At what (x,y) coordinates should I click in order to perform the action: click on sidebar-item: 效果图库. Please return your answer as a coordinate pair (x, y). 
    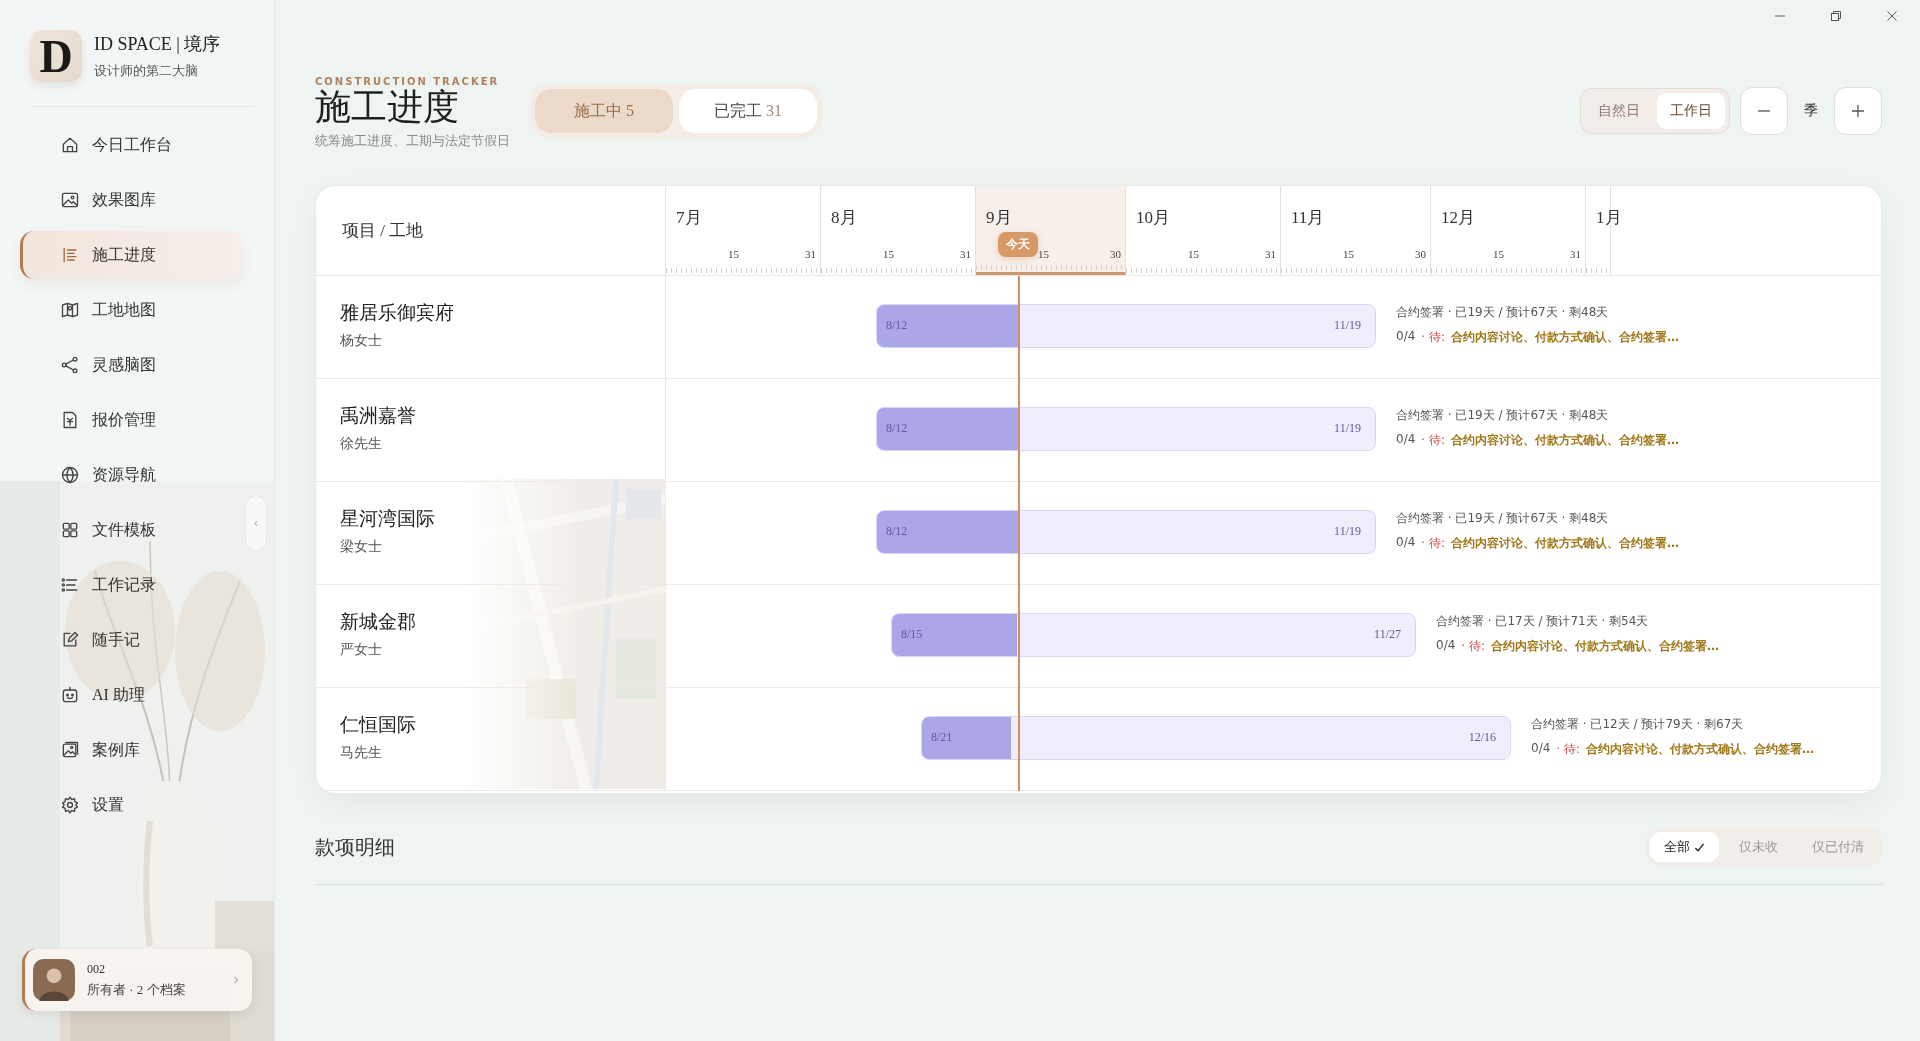
    Looking at the image, I should click on (131, 200).